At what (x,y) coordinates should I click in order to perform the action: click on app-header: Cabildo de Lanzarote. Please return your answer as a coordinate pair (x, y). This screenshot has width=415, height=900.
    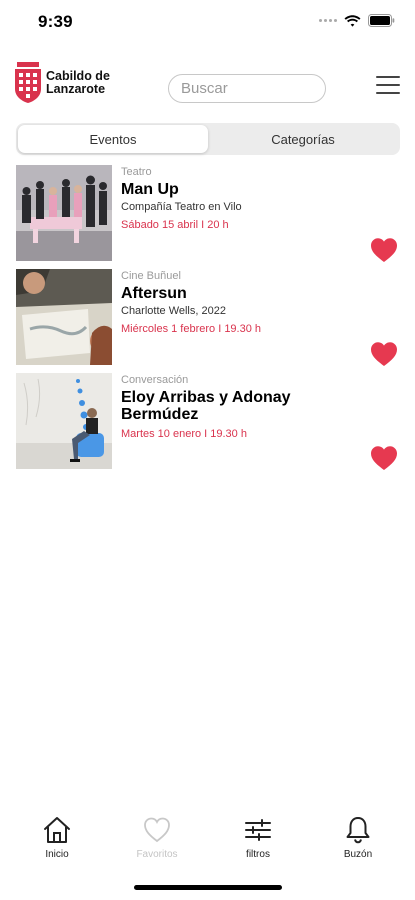
    Looking at the image, I should click on (207, 87).